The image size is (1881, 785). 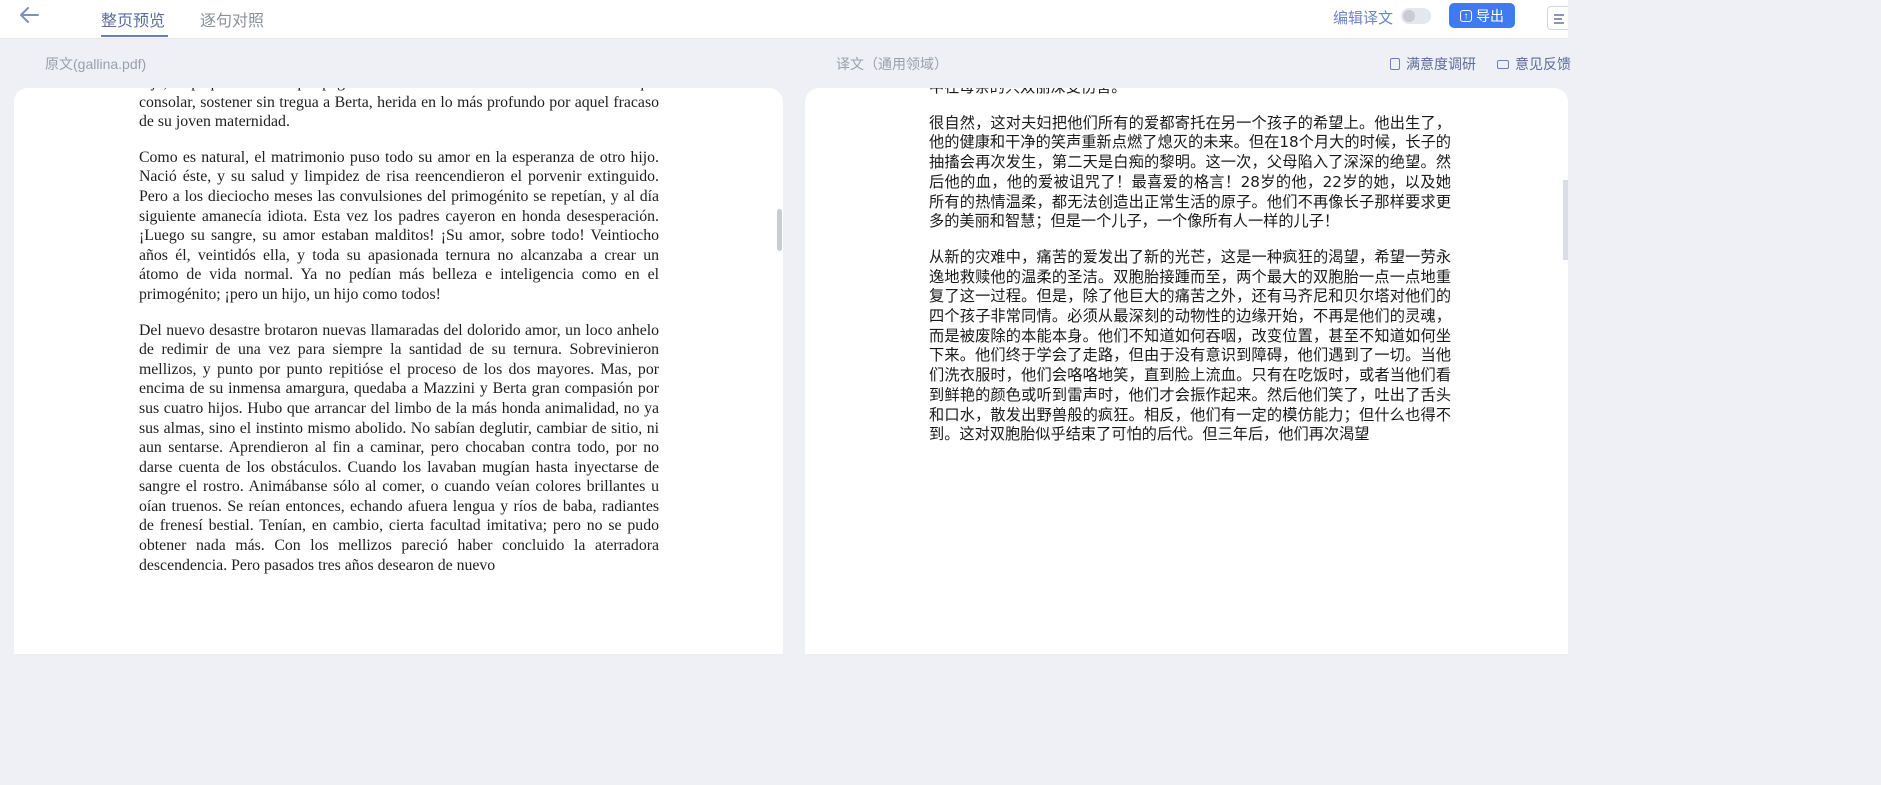 I want to click on tab-sentence-compare: 逐句对照, so click(x=232, y=19).